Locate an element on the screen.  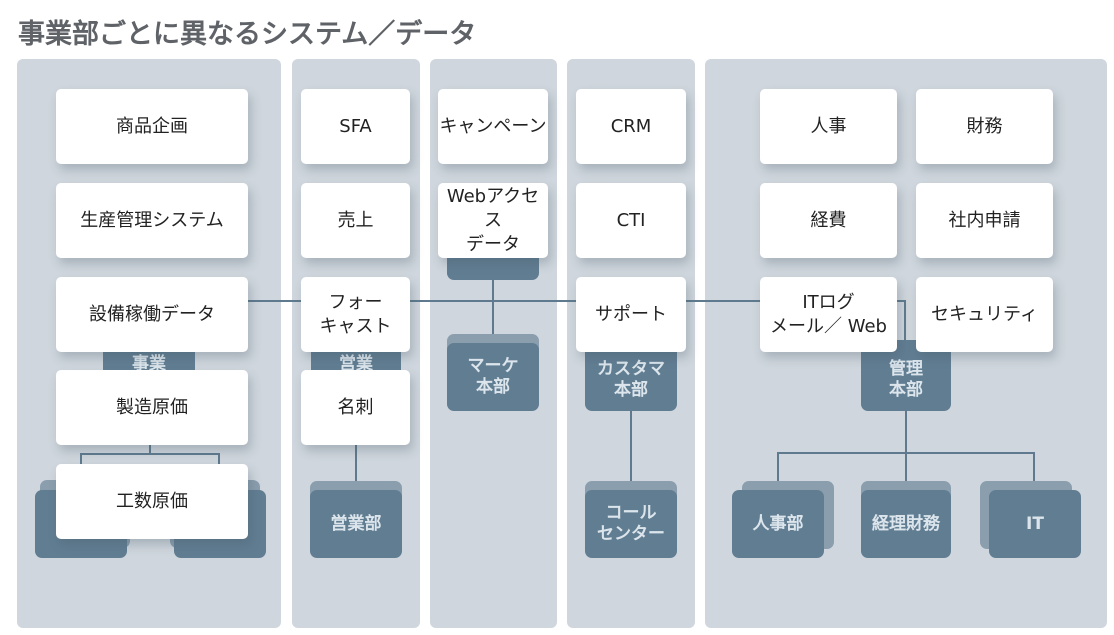
system-card: 生産管理システム is located at coordinates (152, 220).